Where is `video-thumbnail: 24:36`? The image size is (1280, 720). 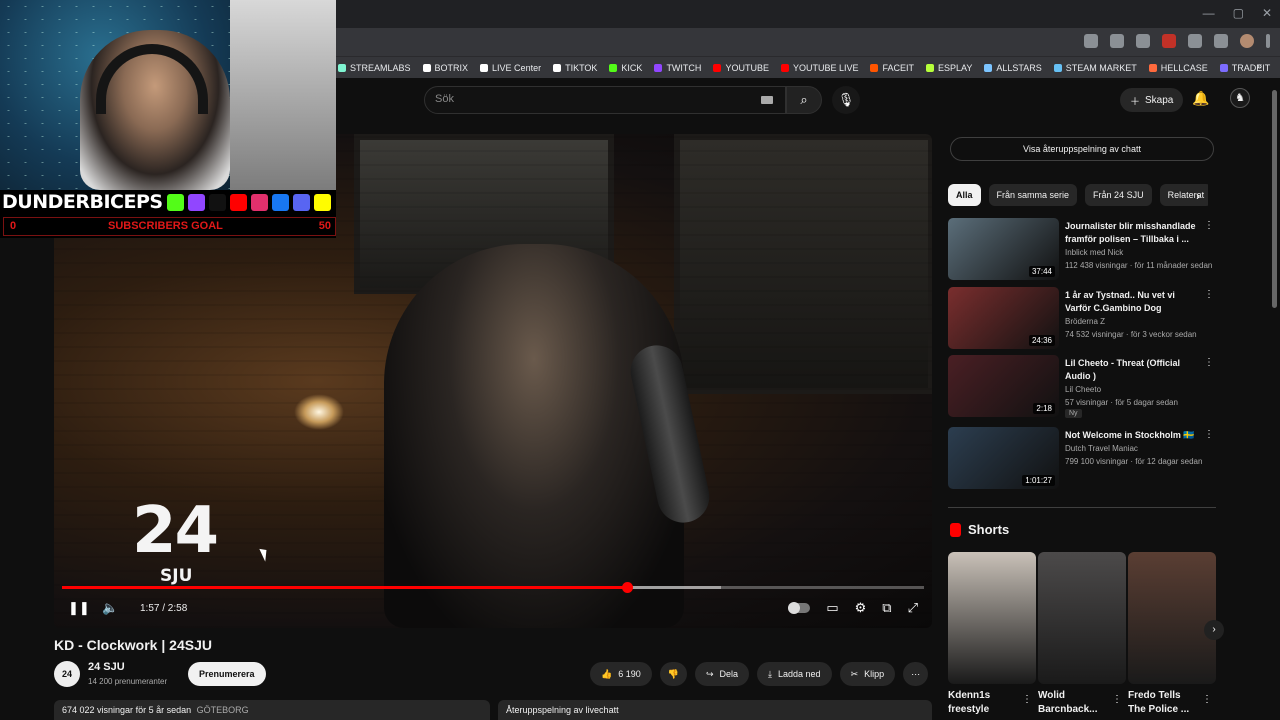 video-thumbnail: 24:36 is located at coordinates (1003, 318).